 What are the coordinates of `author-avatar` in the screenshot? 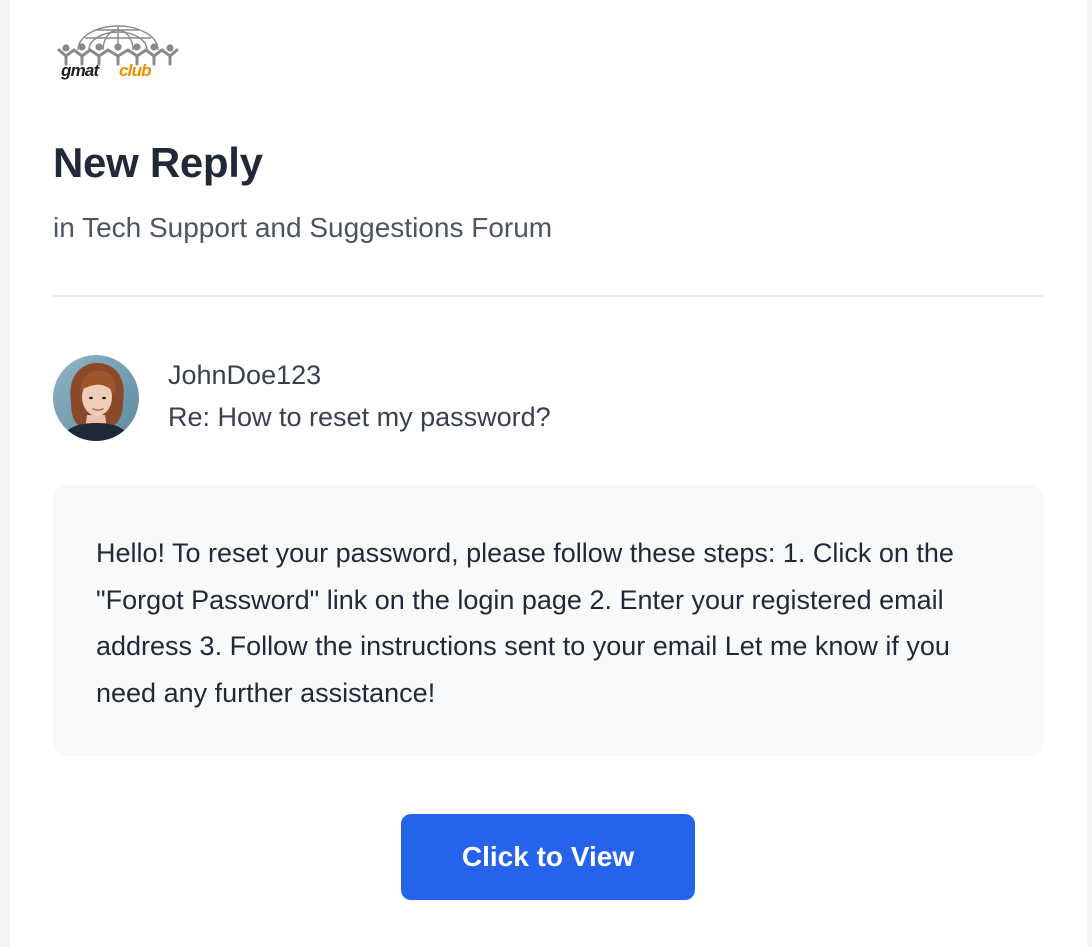 It's located at (96, 398).